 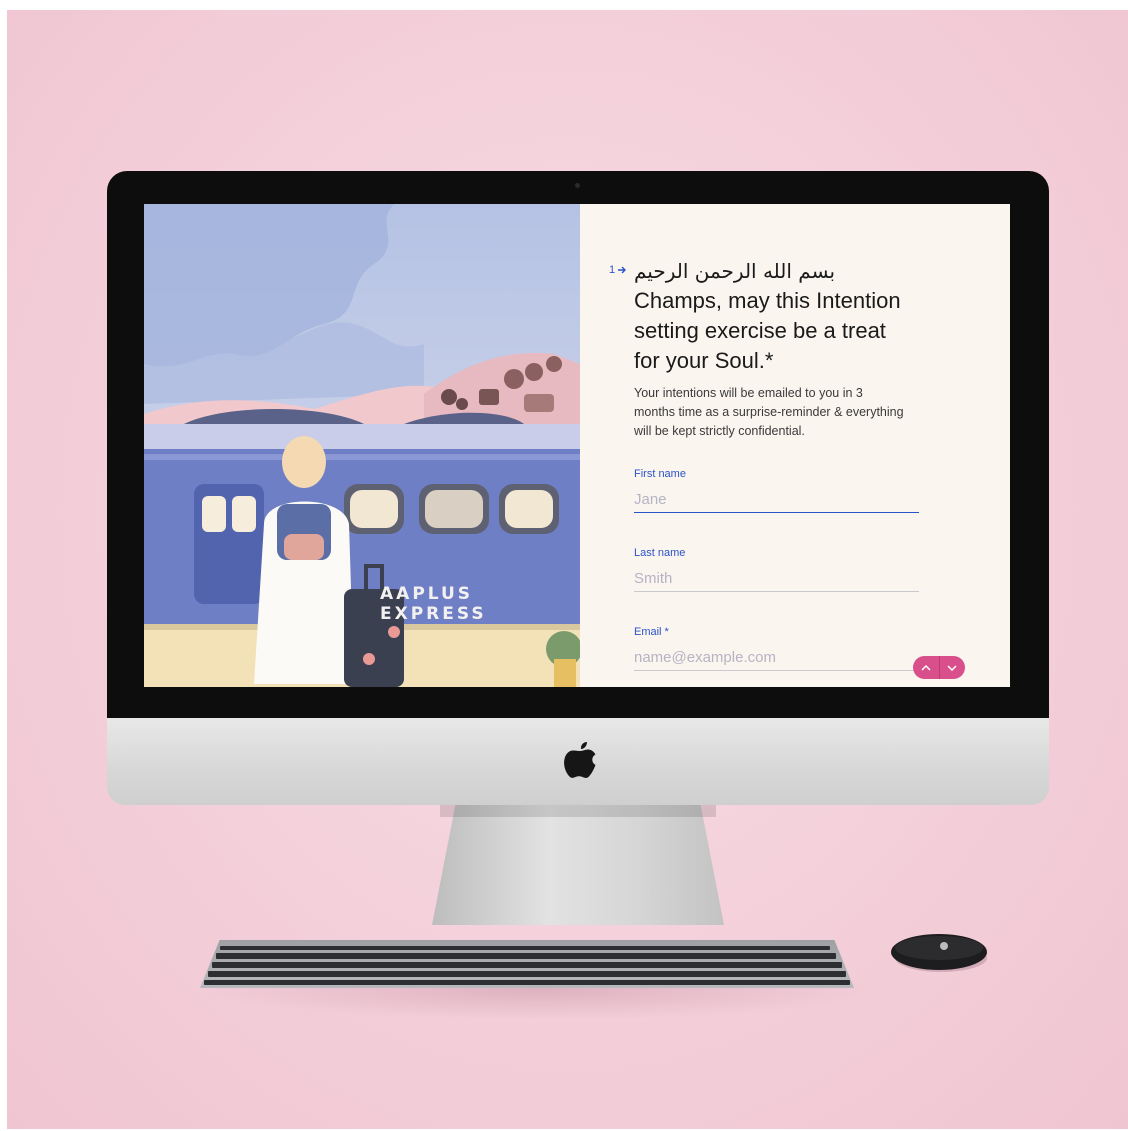 What do you see at coordinates (622, 270) in the screenshot?
I see `arrow-right-icon` at bounding box center [622, 270].